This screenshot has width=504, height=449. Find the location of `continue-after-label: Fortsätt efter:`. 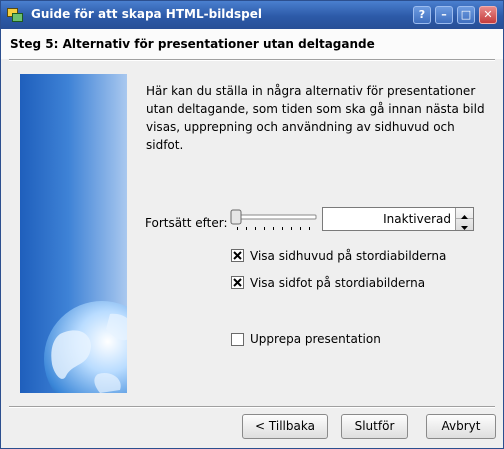

continue-after-label: Fortsätt efter: is located at coordinates (186, 223).